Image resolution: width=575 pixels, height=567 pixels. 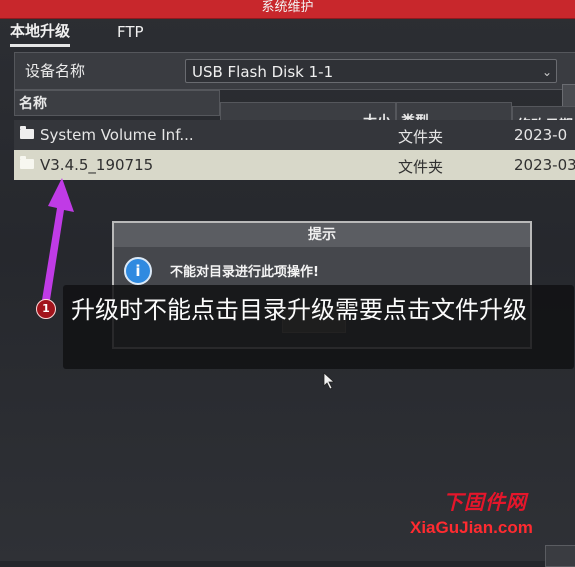 What do you see at coordinates (287, 32) in the screenshot?
I see `tab-bar: 本地升级 FTP` at bounding box center [287, 32].